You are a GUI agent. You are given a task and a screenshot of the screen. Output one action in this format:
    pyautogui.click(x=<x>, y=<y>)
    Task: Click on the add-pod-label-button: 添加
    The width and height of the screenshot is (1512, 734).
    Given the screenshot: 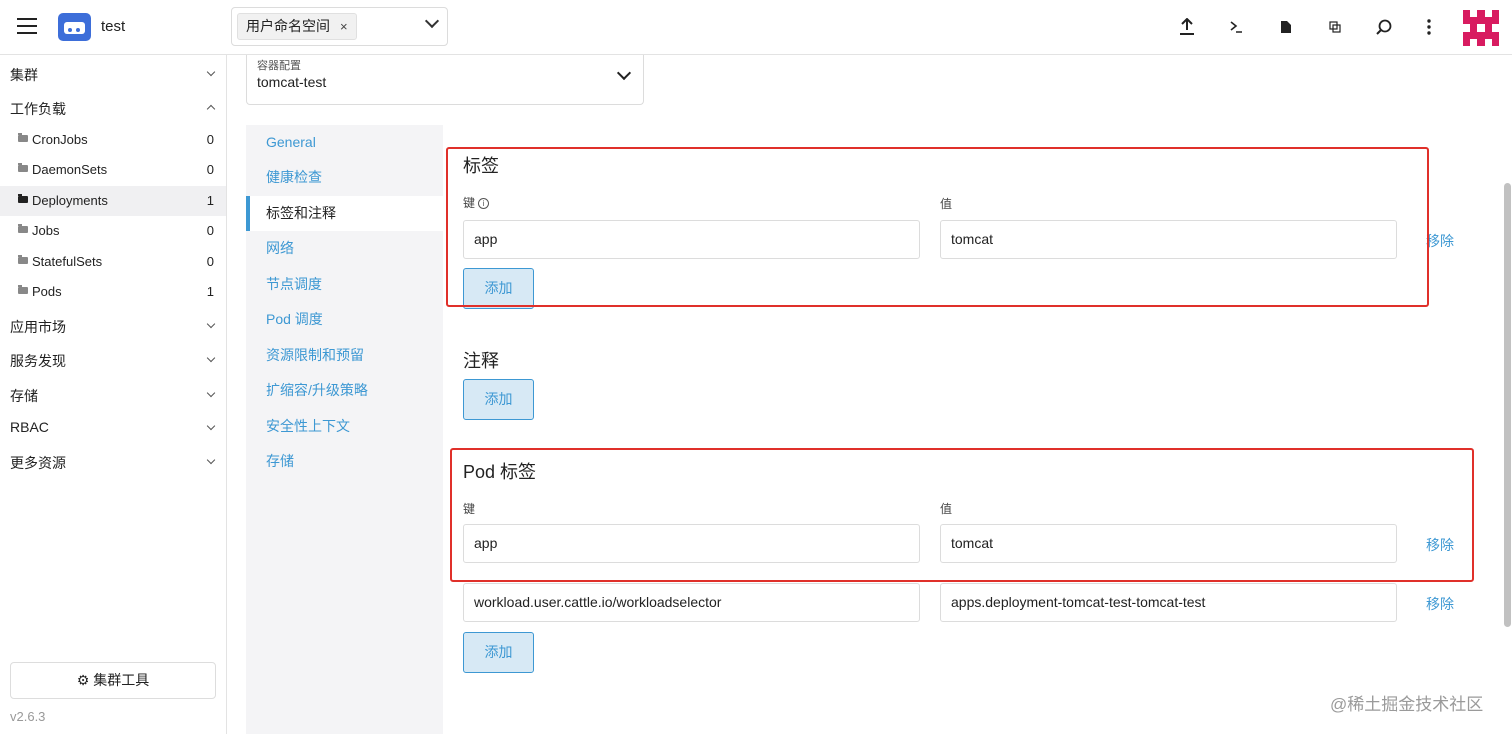 What is the action you would take?
    pyautogui.click(x=498, y=652)
    